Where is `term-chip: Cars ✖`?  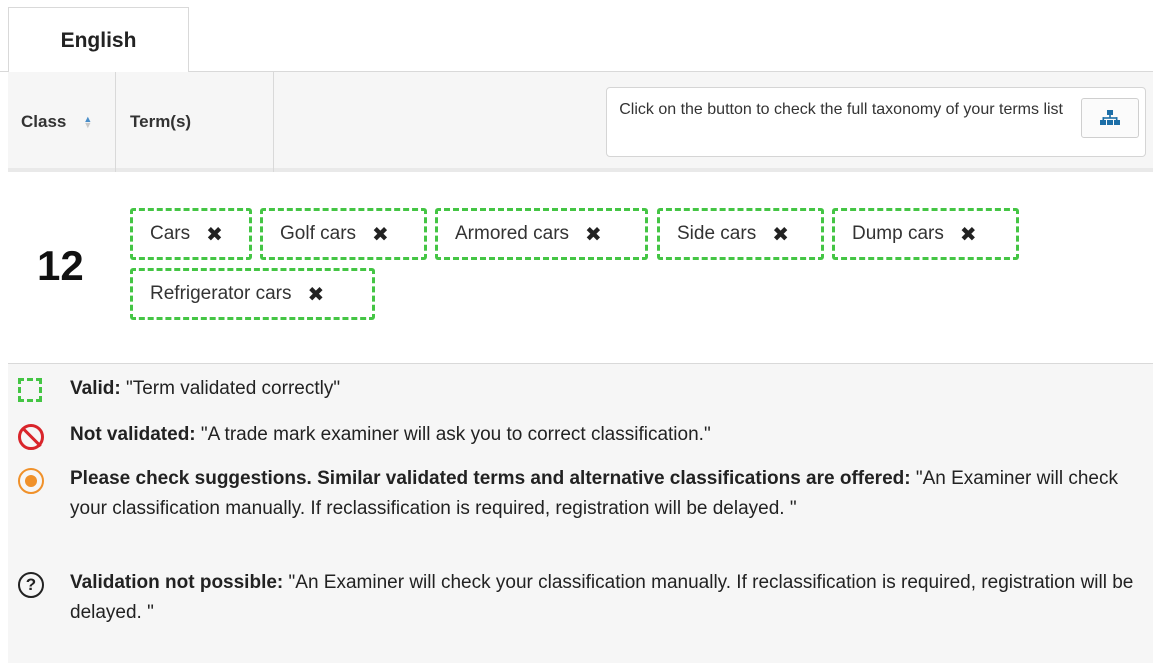
term-chip: Cars ✖ is located at coordinates (191, 234).